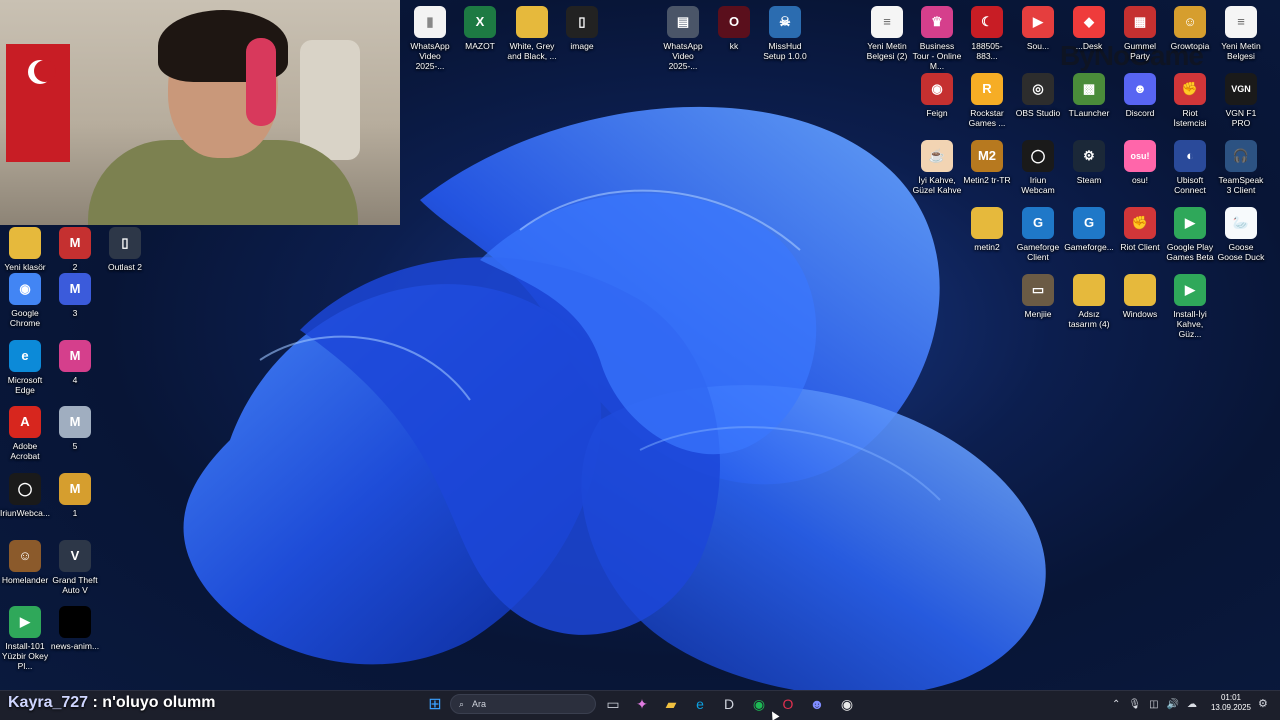 The height and width of the screenshot is (720, 1280). What do you see at coordinates (847, 704) in the screenshot?
I see `chrome-taskbar-button: ◉` at bounding box center [847, 704].